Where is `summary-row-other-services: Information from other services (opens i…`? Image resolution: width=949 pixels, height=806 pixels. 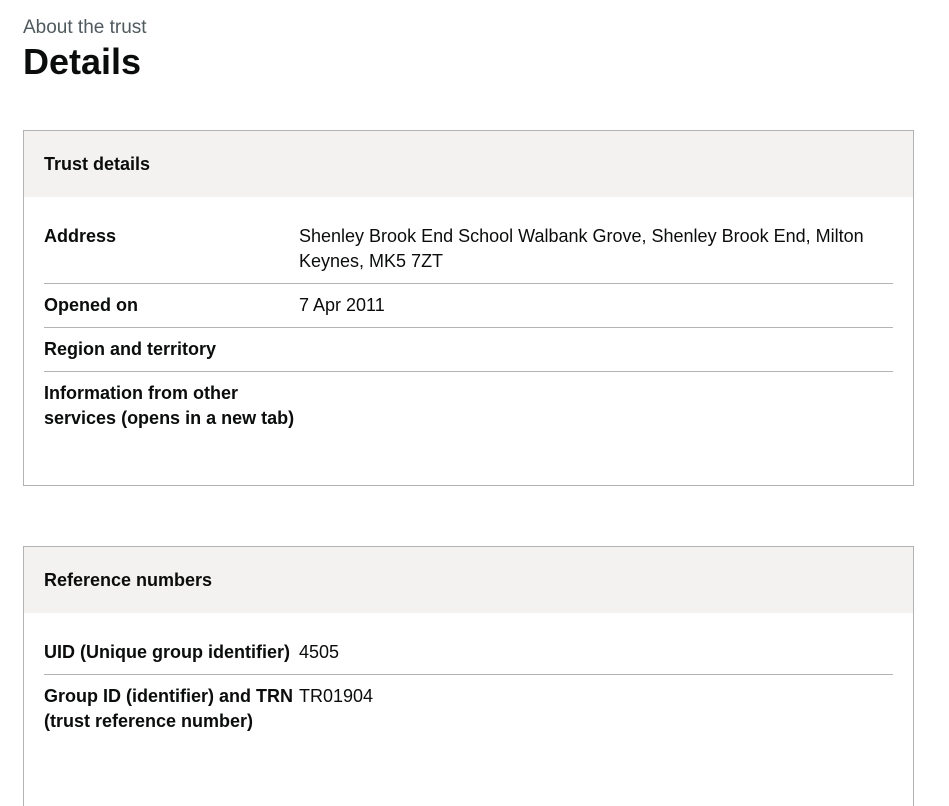 summary-row-other-services: Information from other services (opens i… is located at coordinates (468, 406).